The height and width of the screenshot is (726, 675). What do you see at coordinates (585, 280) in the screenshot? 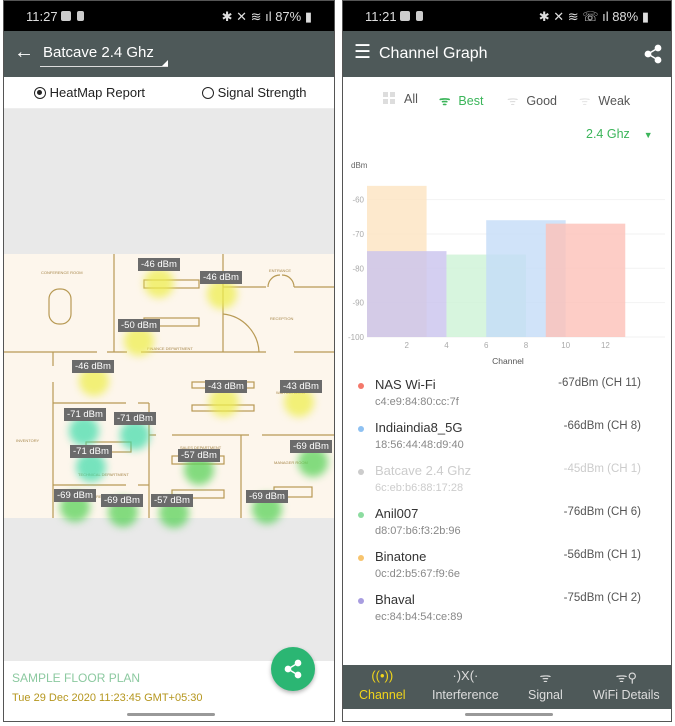
I see `channel-bar-nas-wi-fi` at bounding box center [585, 280].